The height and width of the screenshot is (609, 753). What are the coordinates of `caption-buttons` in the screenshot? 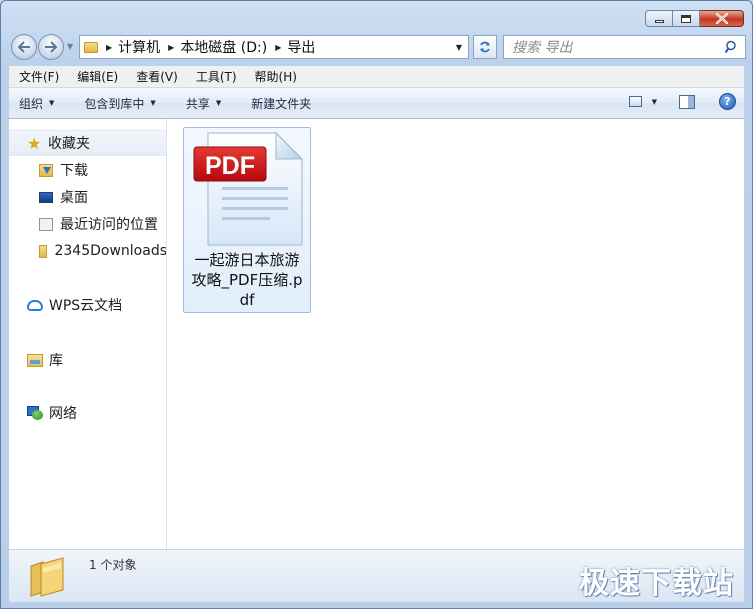 It's located at (694, 18).